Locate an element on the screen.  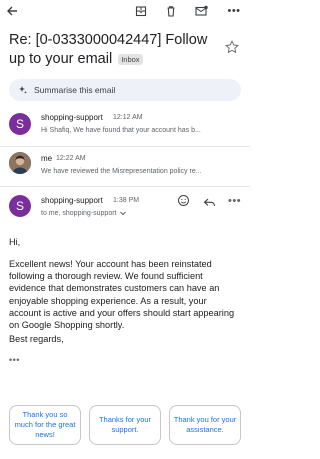
avatar-photo is located at coordinates (20, 163).